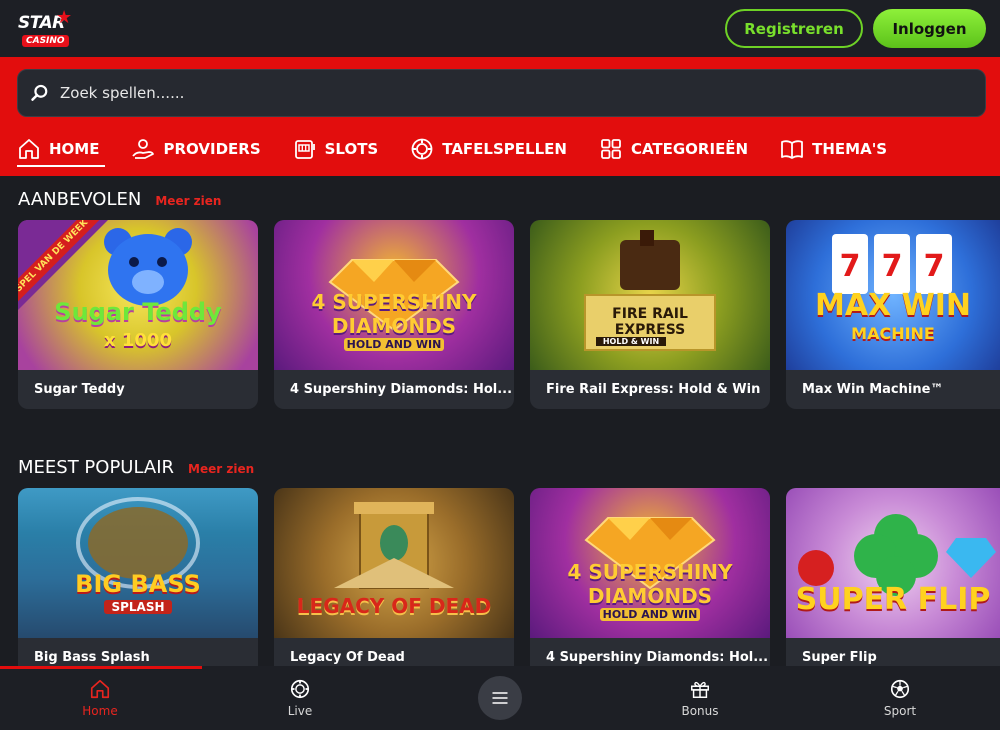  I want to click on logo-star-icon: ★, so click(64, 17).